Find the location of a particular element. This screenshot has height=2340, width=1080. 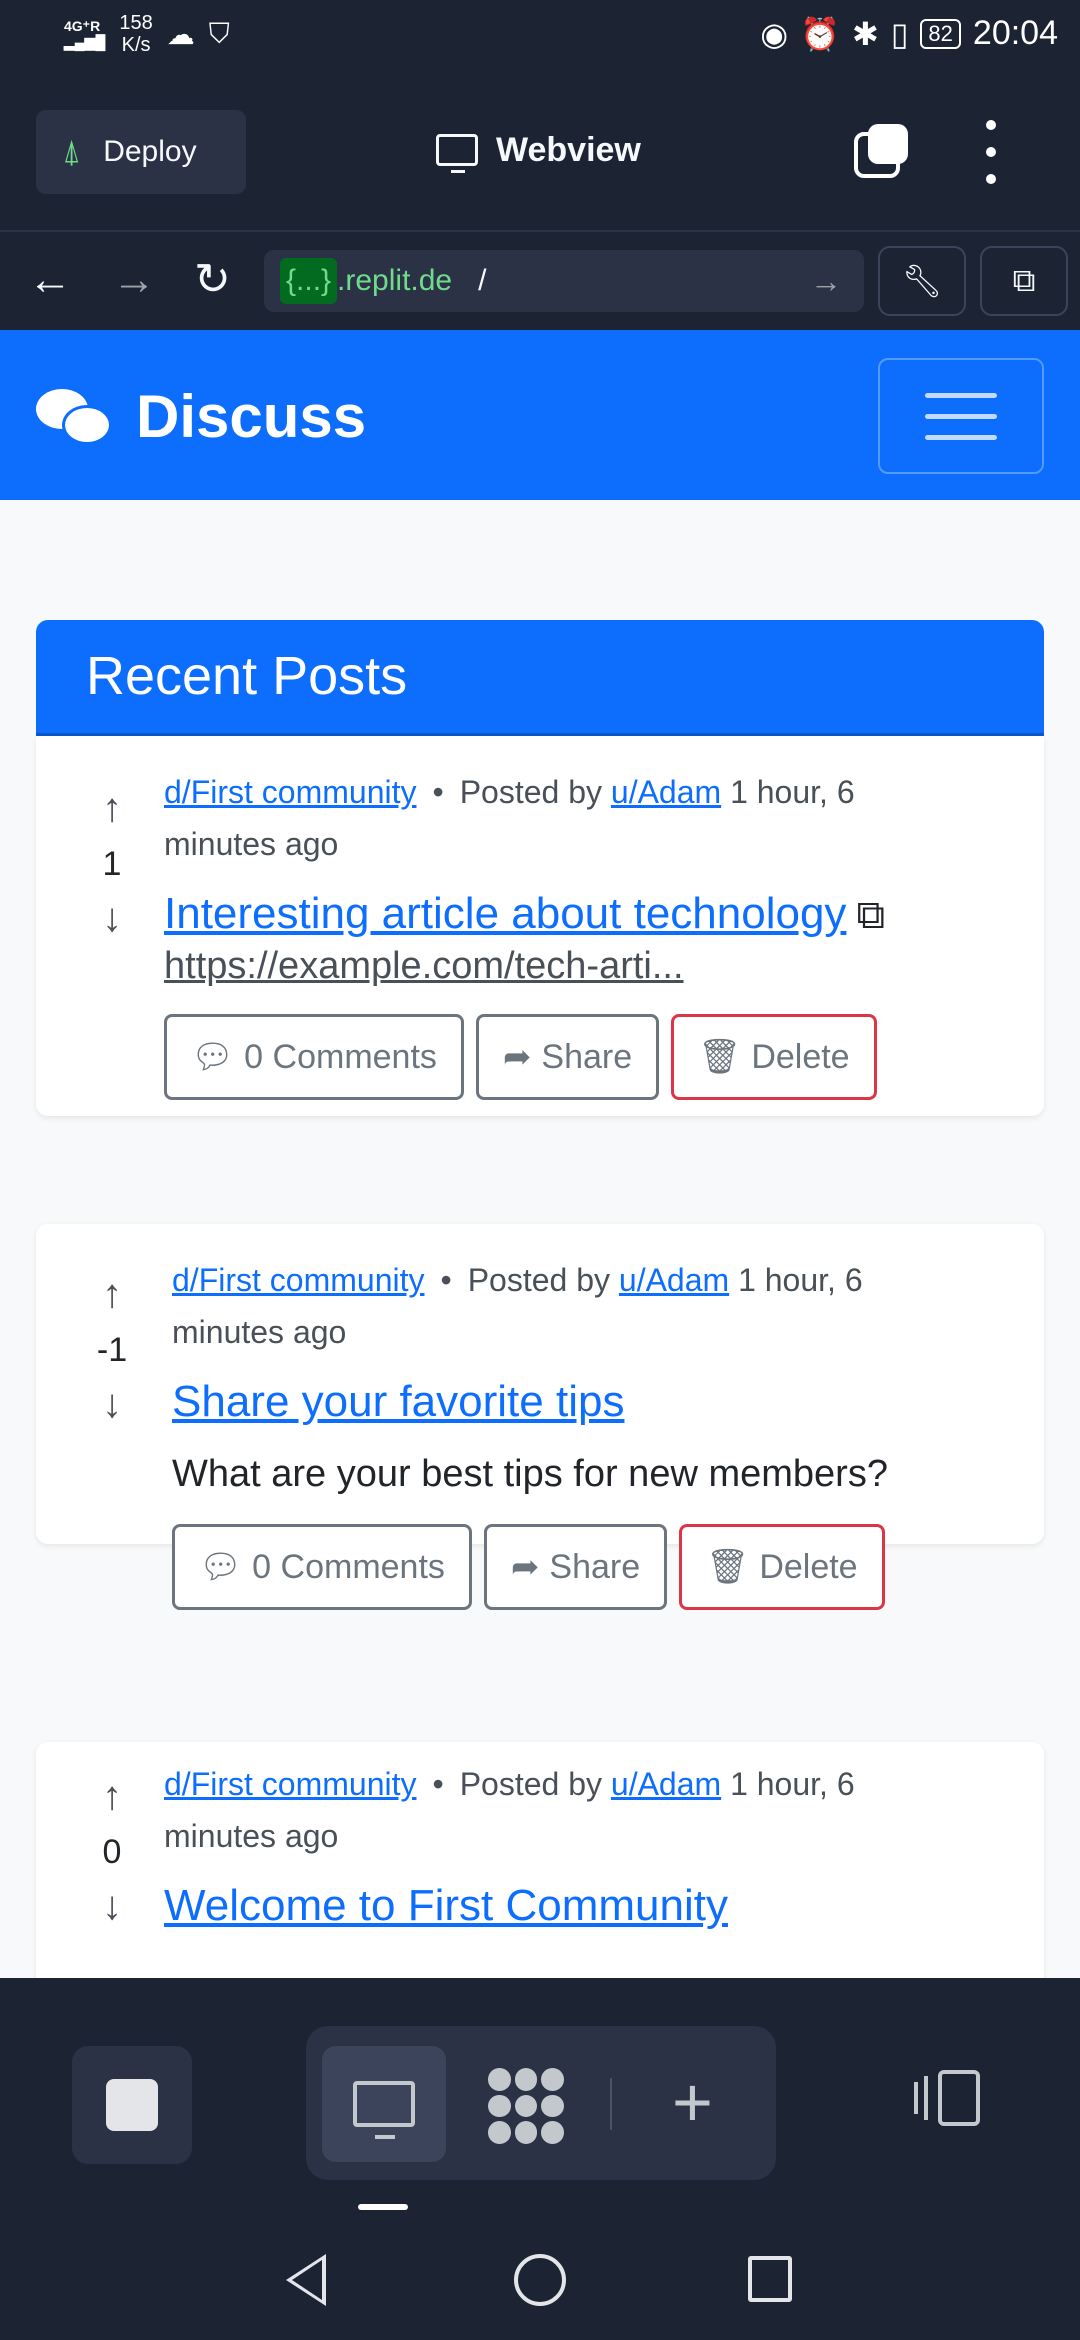

deploy-label: Deploy is located at coordinates (150, 151).